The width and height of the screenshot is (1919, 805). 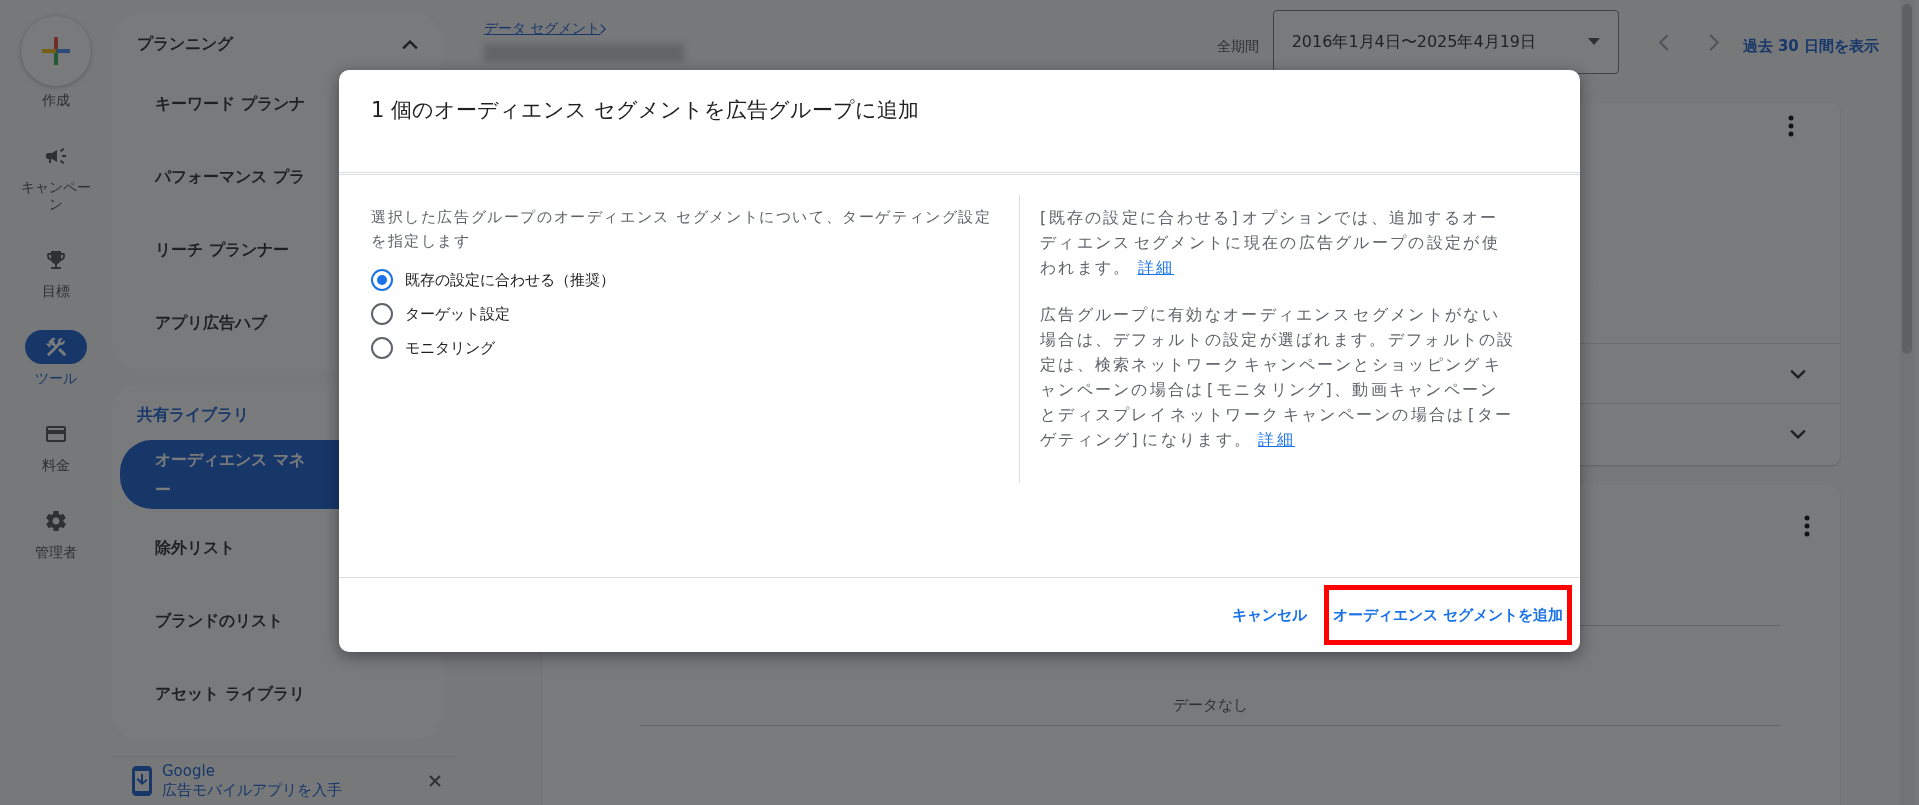 What do you see at coordinates (1593, 42) in the screenshot?
I see `caret-icon` at bounding box center [1593, 42].